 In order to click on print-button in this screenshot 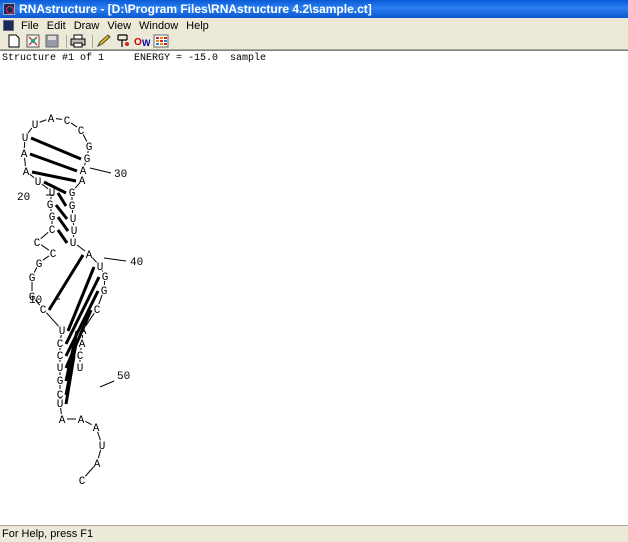, I will do `click(78, 41)`.